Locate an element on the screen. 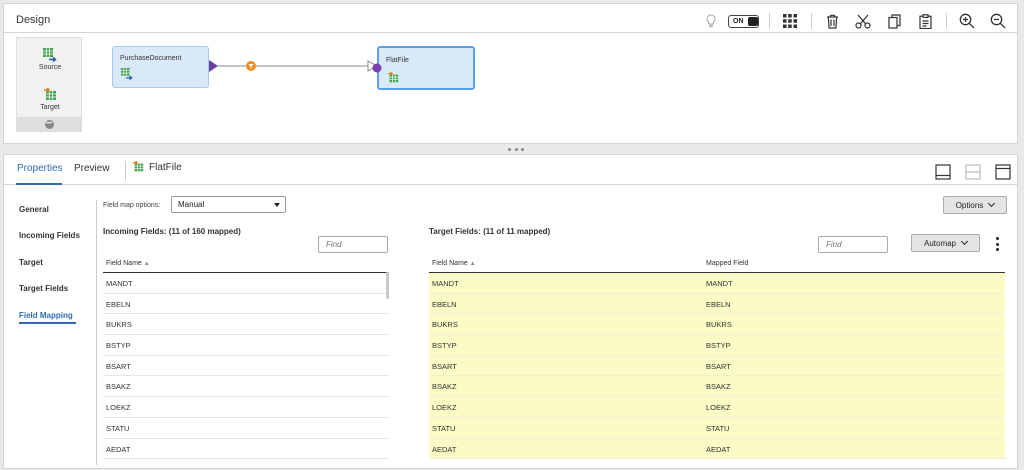 The width and height of the screenshot is (1024, 470). field-name-cell: BSART is located at coordinates (444, 366).